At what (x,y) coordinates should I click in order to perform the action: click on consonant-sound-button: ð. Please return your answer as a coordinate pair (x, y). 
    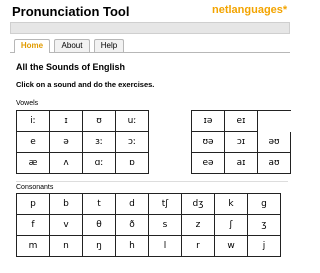
    Looking at the image, I should click on (132, 225).